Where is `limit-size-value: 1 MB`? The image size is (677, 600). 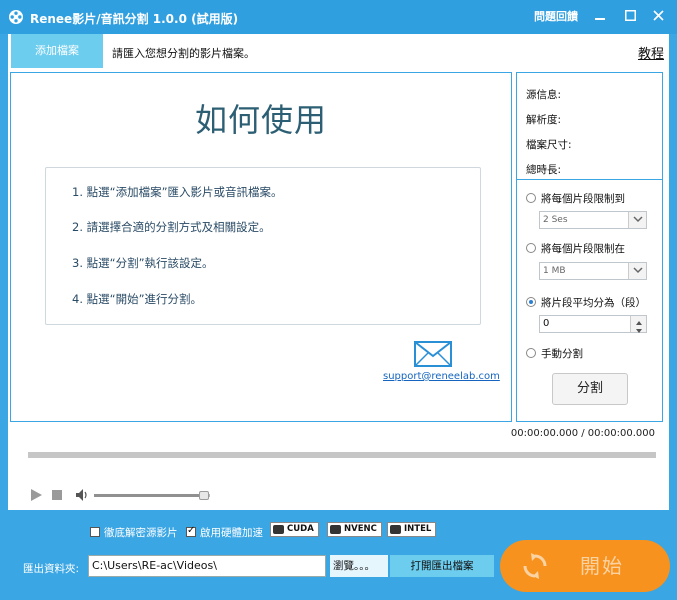
limit-size-value: 1 MB is located at coordinates (554, 271).